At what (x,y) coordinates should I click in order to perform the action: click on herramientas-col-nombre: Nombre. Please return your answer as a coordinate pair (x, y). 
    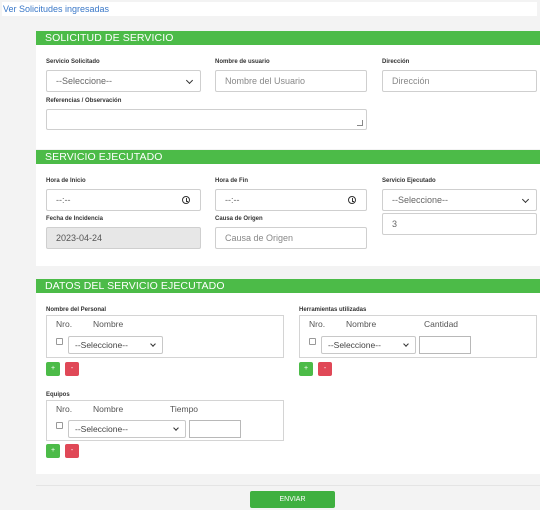
    Looking at the image, I should click on (361, 324).